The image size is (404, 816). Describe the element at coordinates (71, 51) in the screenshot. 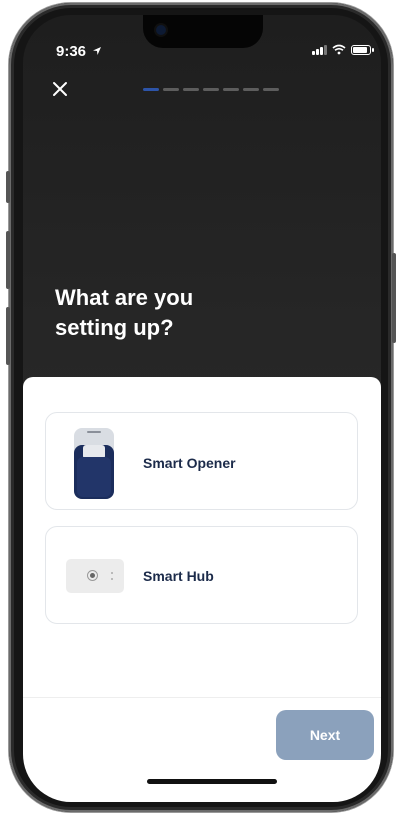

I see `time-text: 9:36` at that location.